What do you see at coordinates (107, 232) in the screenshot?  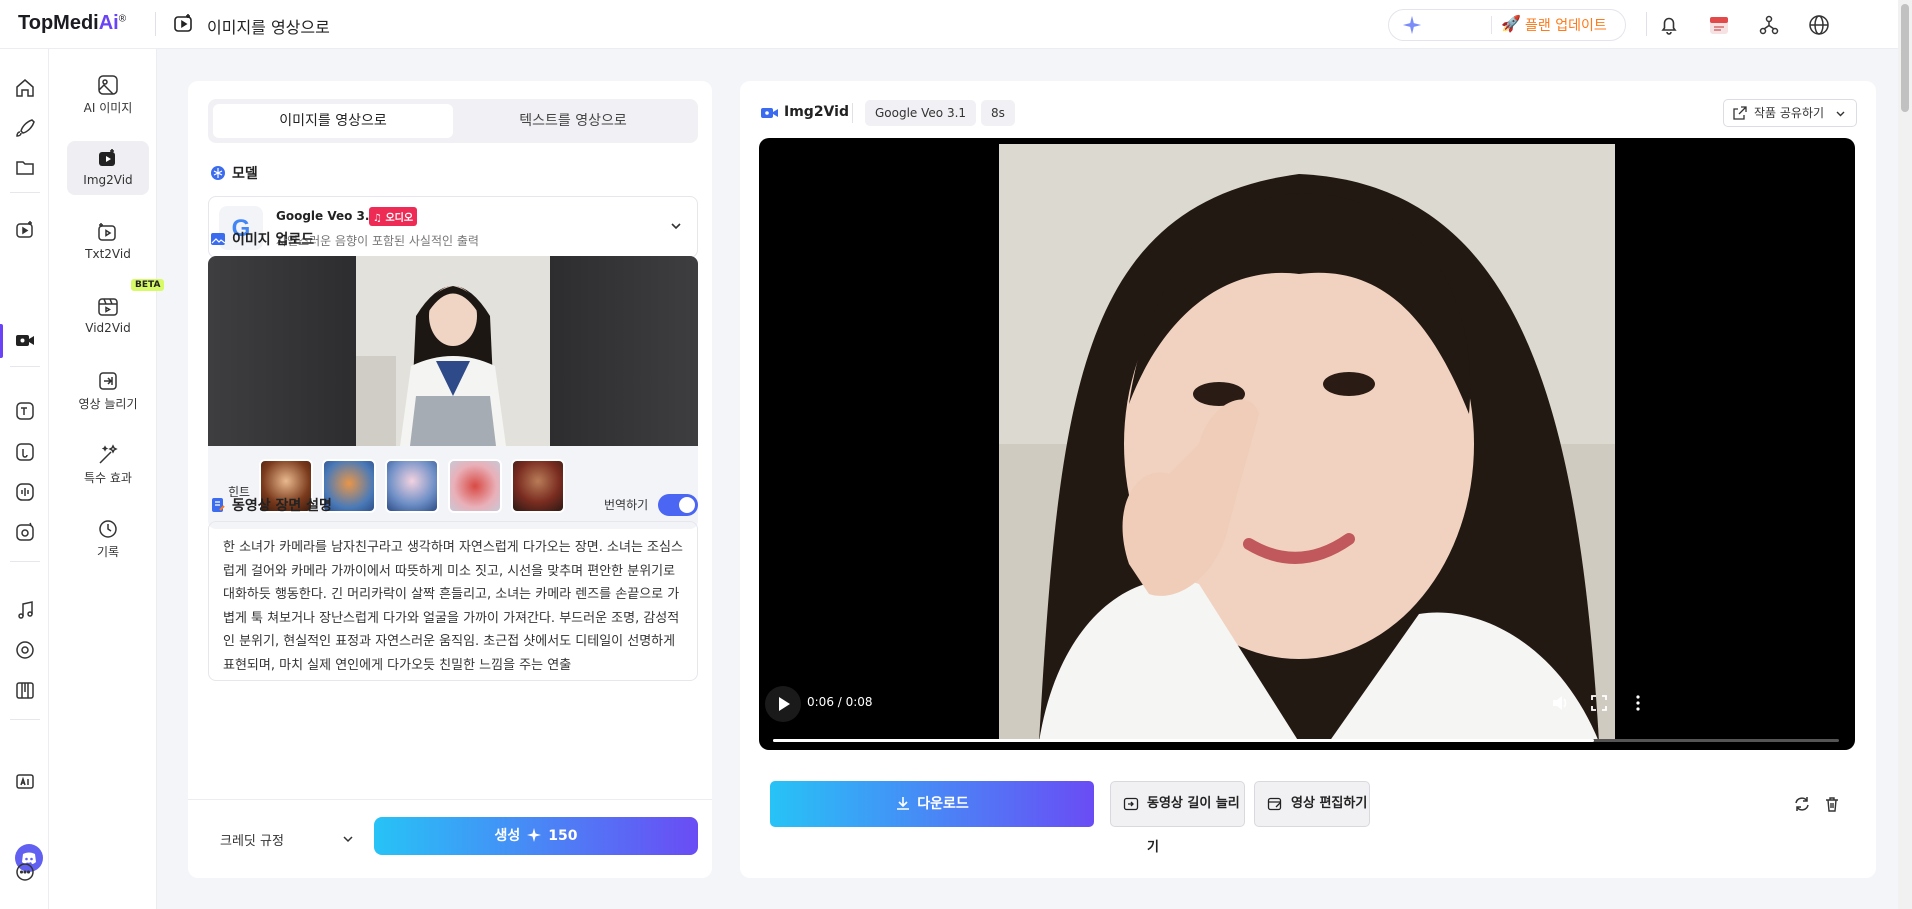 I see `txt2vid-icon` at bounding box center [107, 232].